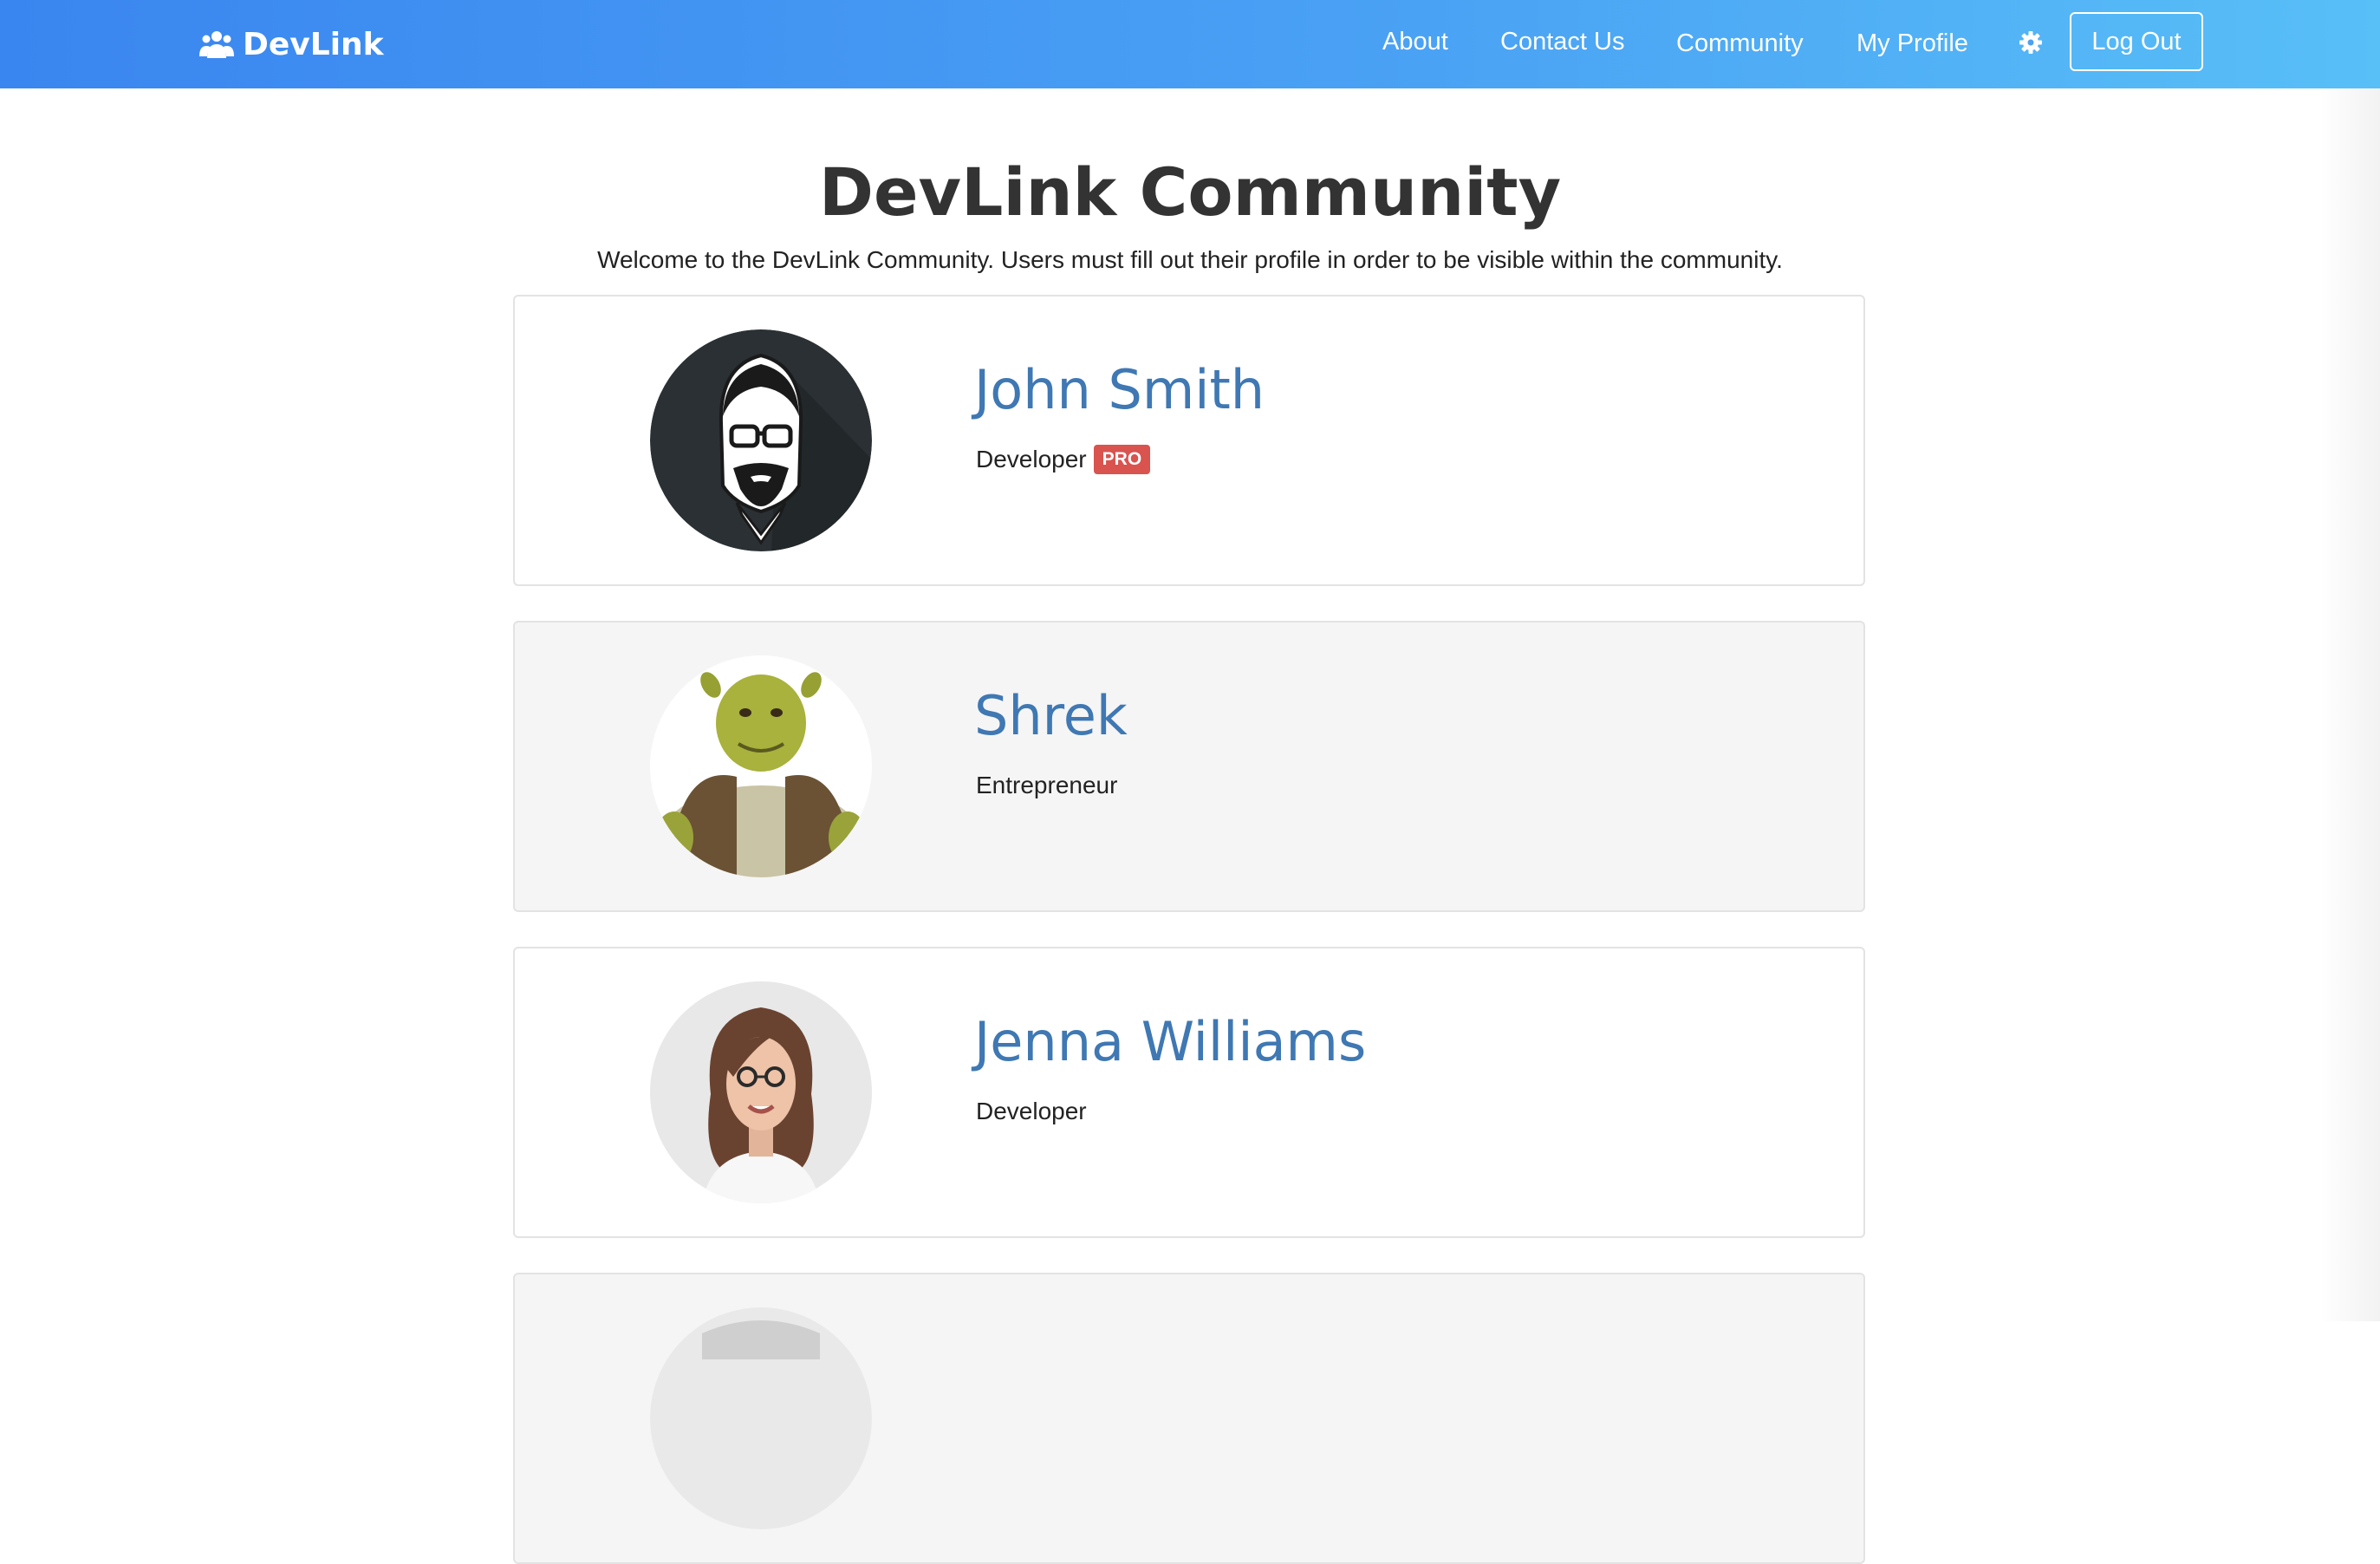 This screenshot has width=2380, height=1564. I want to click on nav-link-about: About, so click(1415, 41).